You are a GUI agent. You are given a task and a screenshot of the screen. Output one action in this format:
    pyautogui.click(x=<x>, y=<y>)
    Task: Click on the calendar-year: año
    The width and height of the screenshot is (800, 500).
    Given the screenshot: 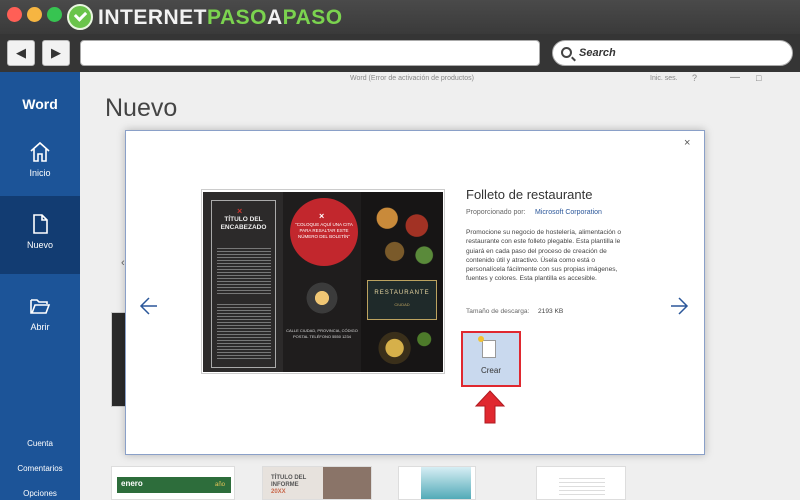 What is the action you would take?
    pyautogui.click(x=219, y=485)
    